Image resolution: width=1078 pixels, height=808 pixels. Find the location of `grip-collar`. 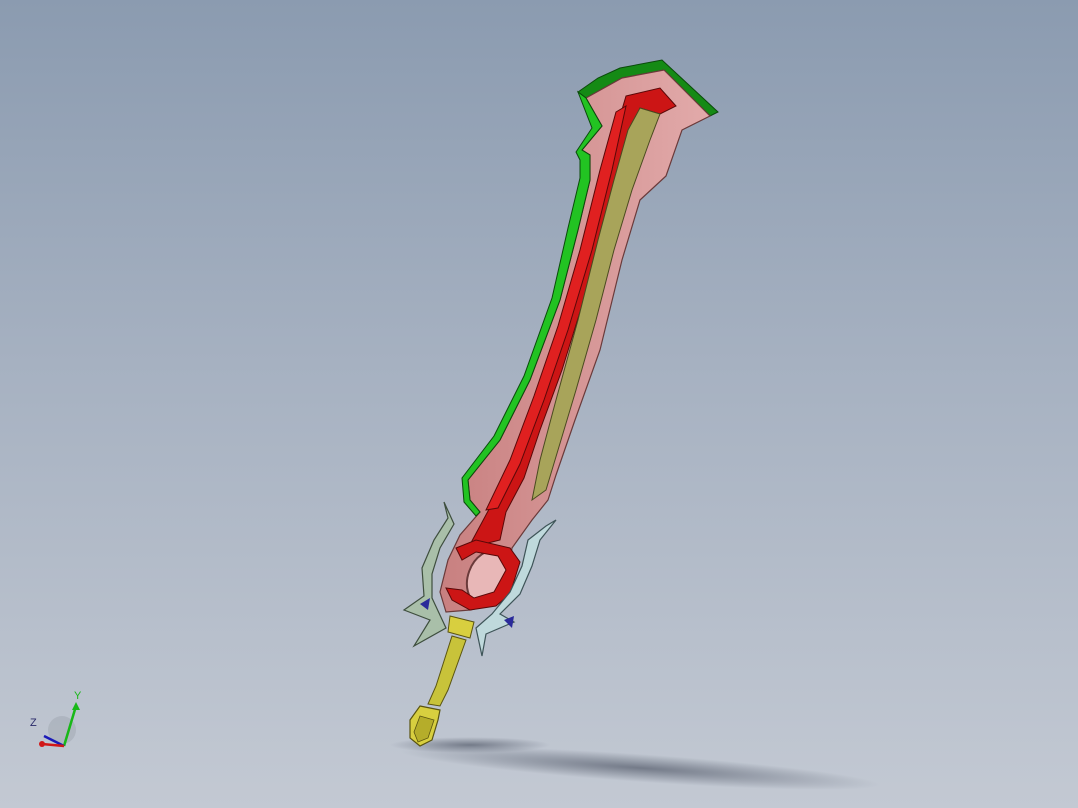

grip-collar is located at coordinates (461, 627).